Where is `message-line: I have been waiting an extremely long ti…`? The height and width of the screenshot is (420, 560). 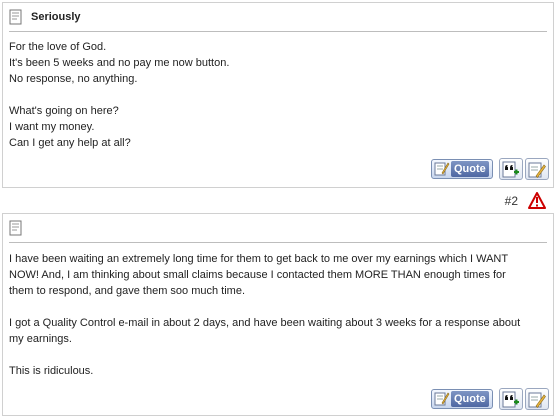 message-line: I have been waiting an extremely long ti… is located at coordinates (259, 259).